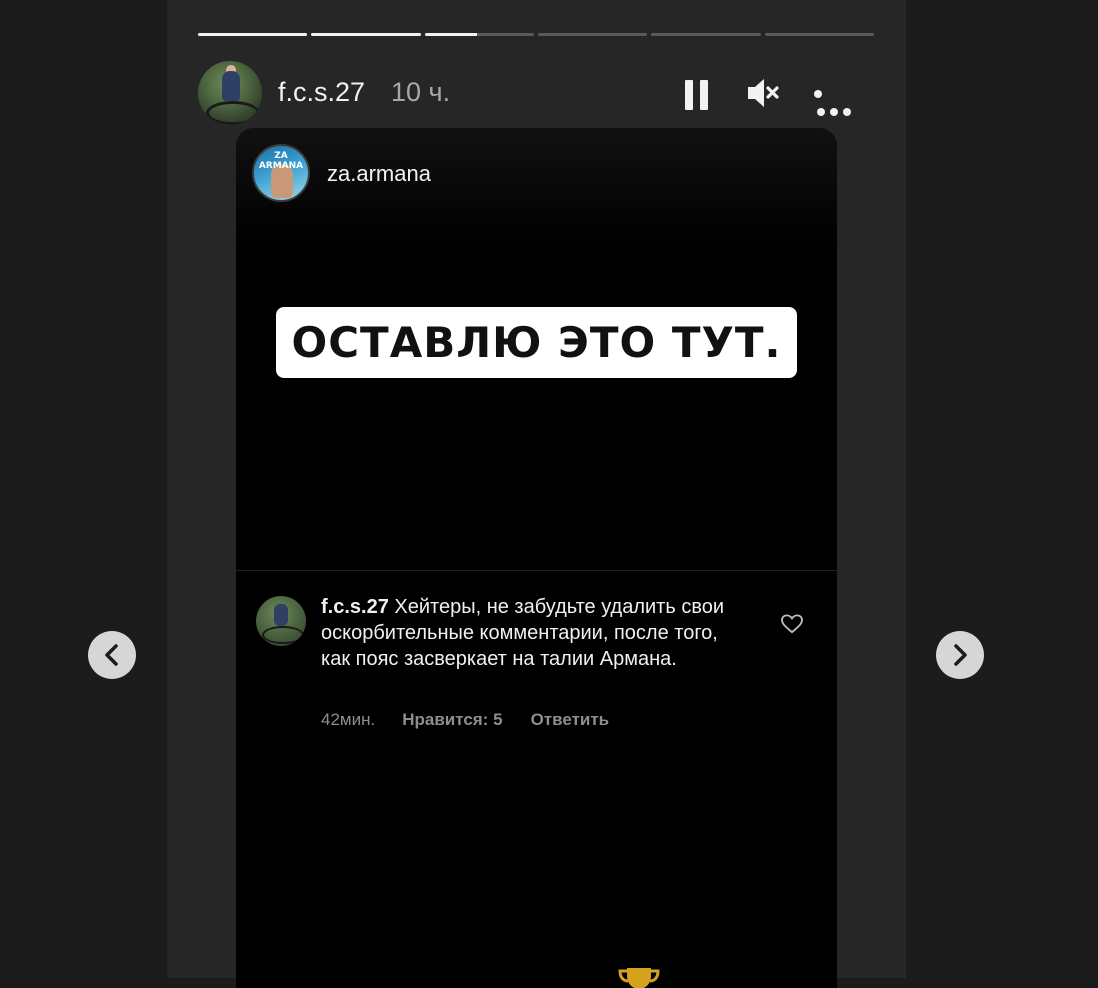 The width and height of the screenshot is (1098, 988). I want to click on next-story-button, so click(960, 655).